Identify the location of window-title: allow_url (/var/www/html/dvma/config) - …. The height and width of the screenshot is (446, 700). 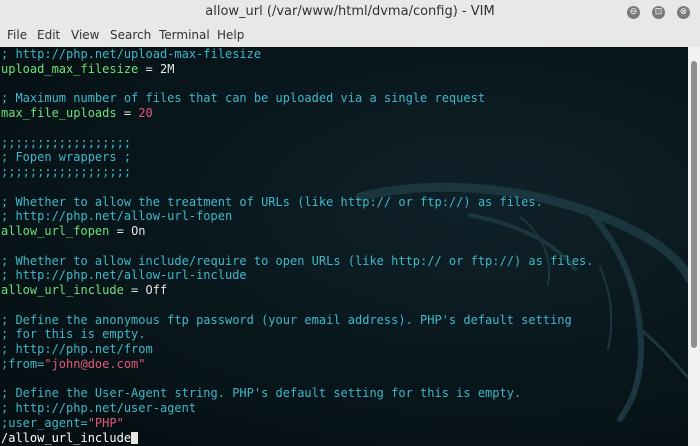
(350, 11).